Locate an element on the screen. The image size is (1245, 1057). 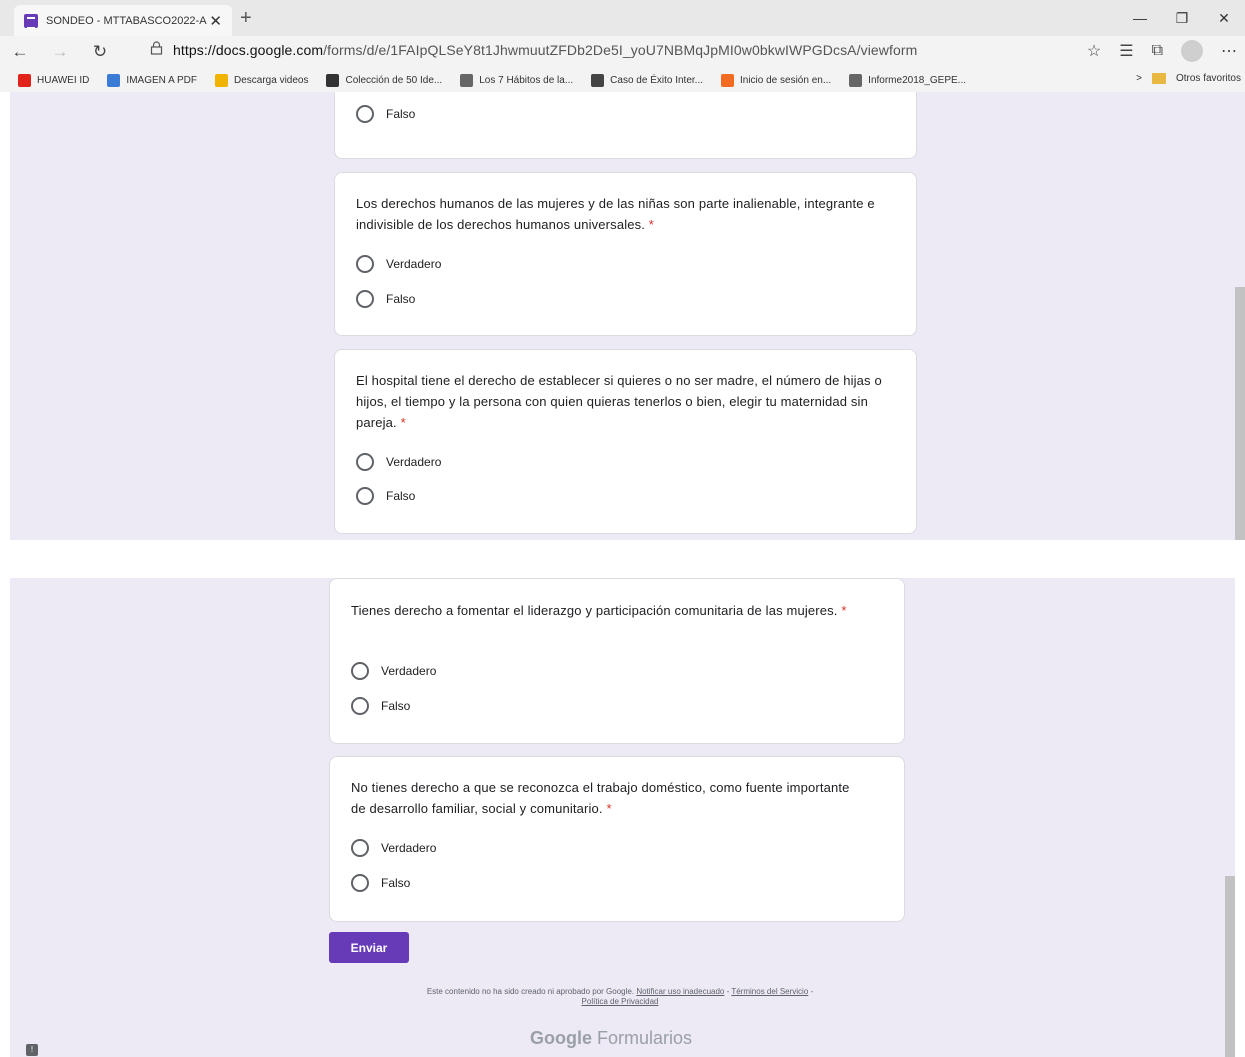
bookmark-item: Descarga videos is located at coordinates (262, 80).